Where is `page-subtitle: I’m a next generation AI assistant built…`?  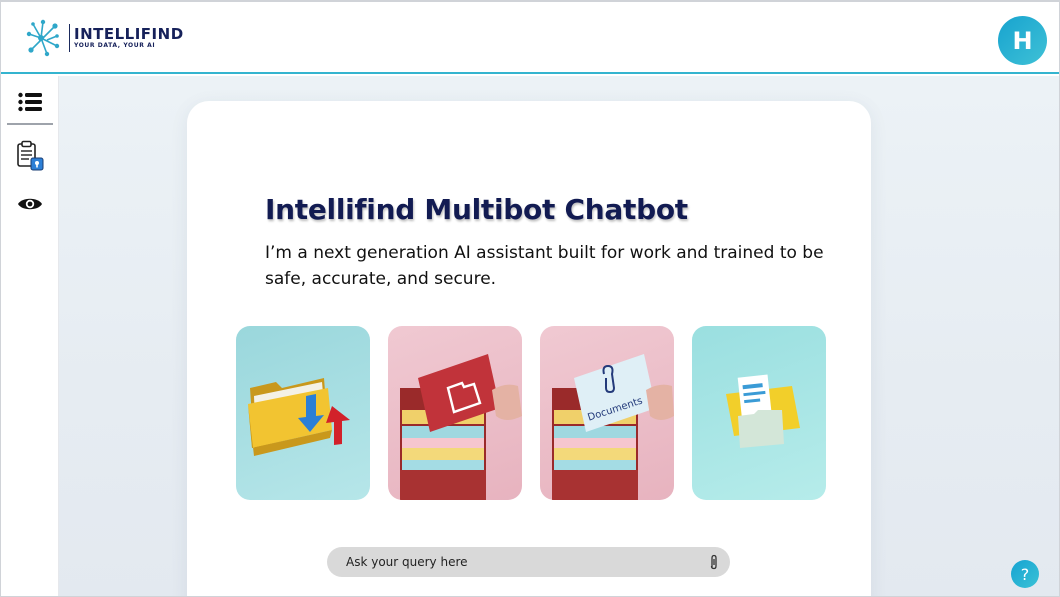 page-subtitle: I’m a next generation AI assistant built… is located at coordinates (544, 266).